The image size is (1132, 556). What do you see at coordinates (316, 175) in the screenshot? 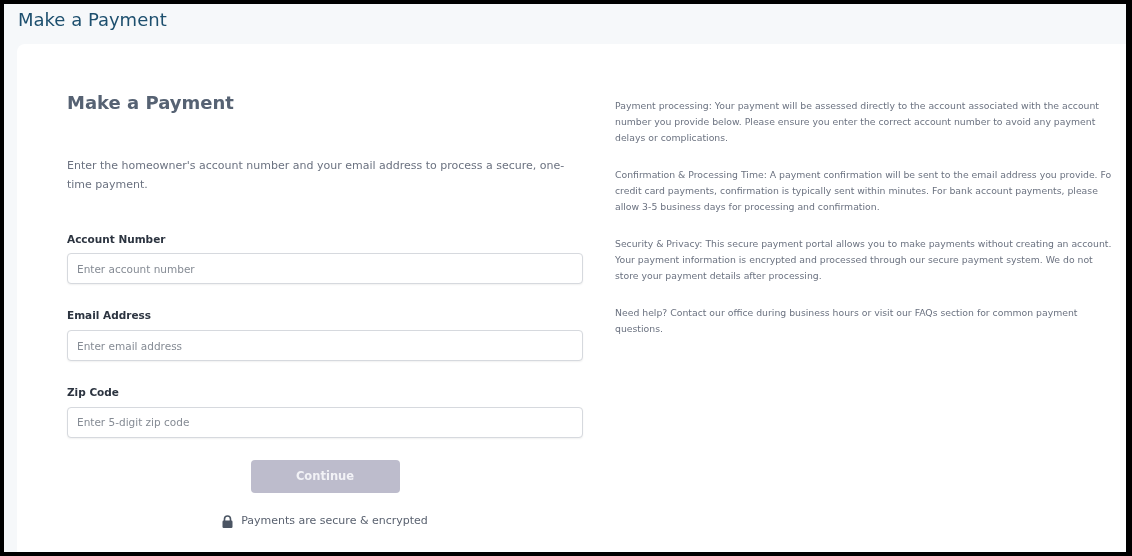
I see `form-description: Enter the homeowner's account number and your email address to process a secure, one-time payment.` at bounding box center [316, 175].